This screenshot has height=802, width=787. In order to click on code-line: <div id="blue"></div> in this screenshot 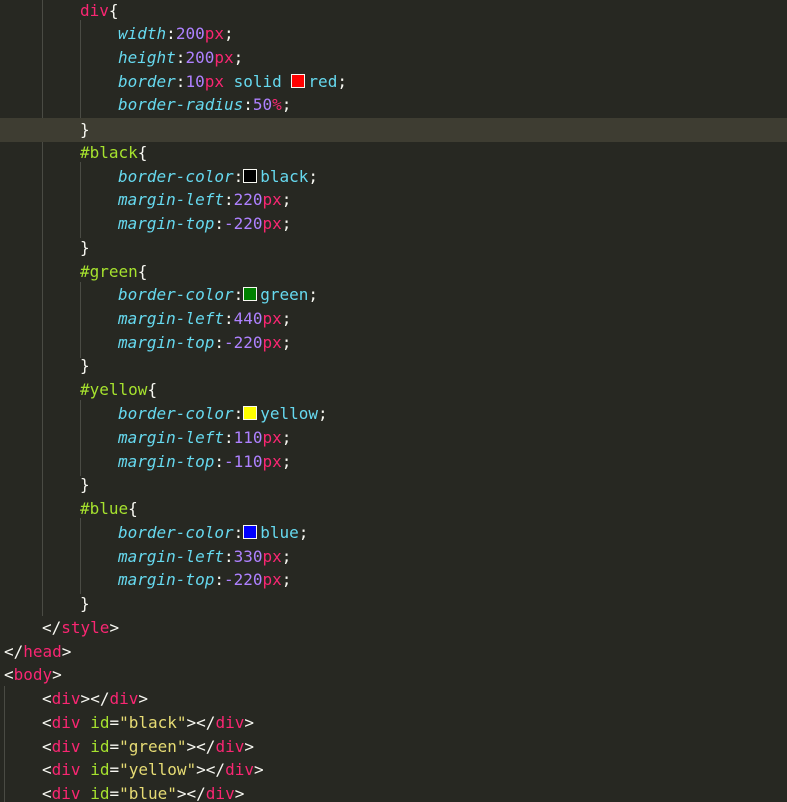, I will do `click(393, 792)`.